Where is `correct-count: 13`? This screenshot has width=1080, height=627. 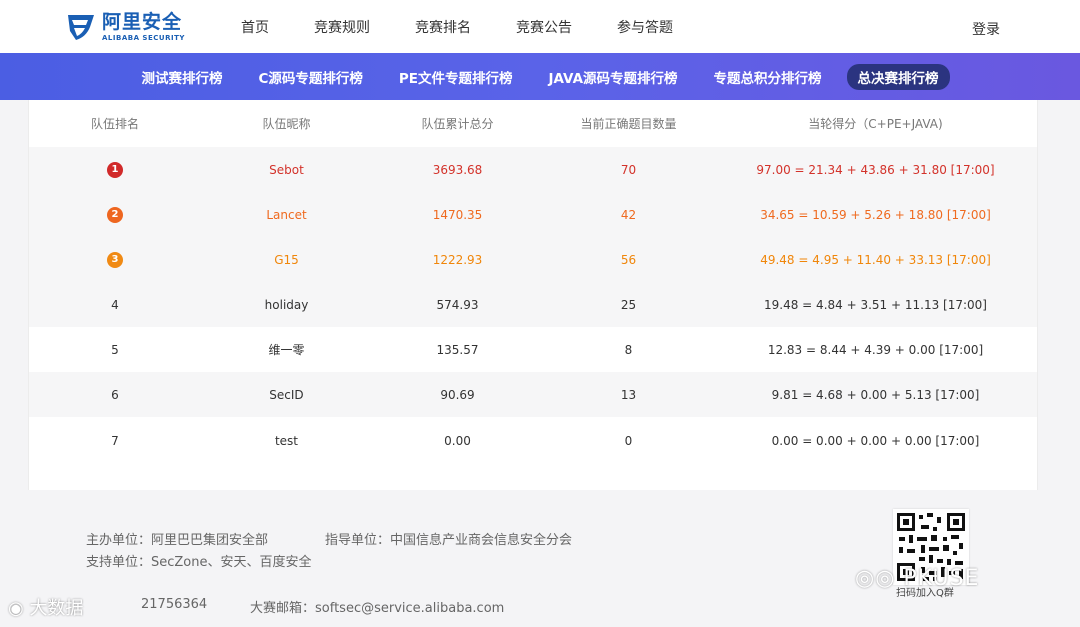
correct-count: 13 is located at coordinates (628, 394).